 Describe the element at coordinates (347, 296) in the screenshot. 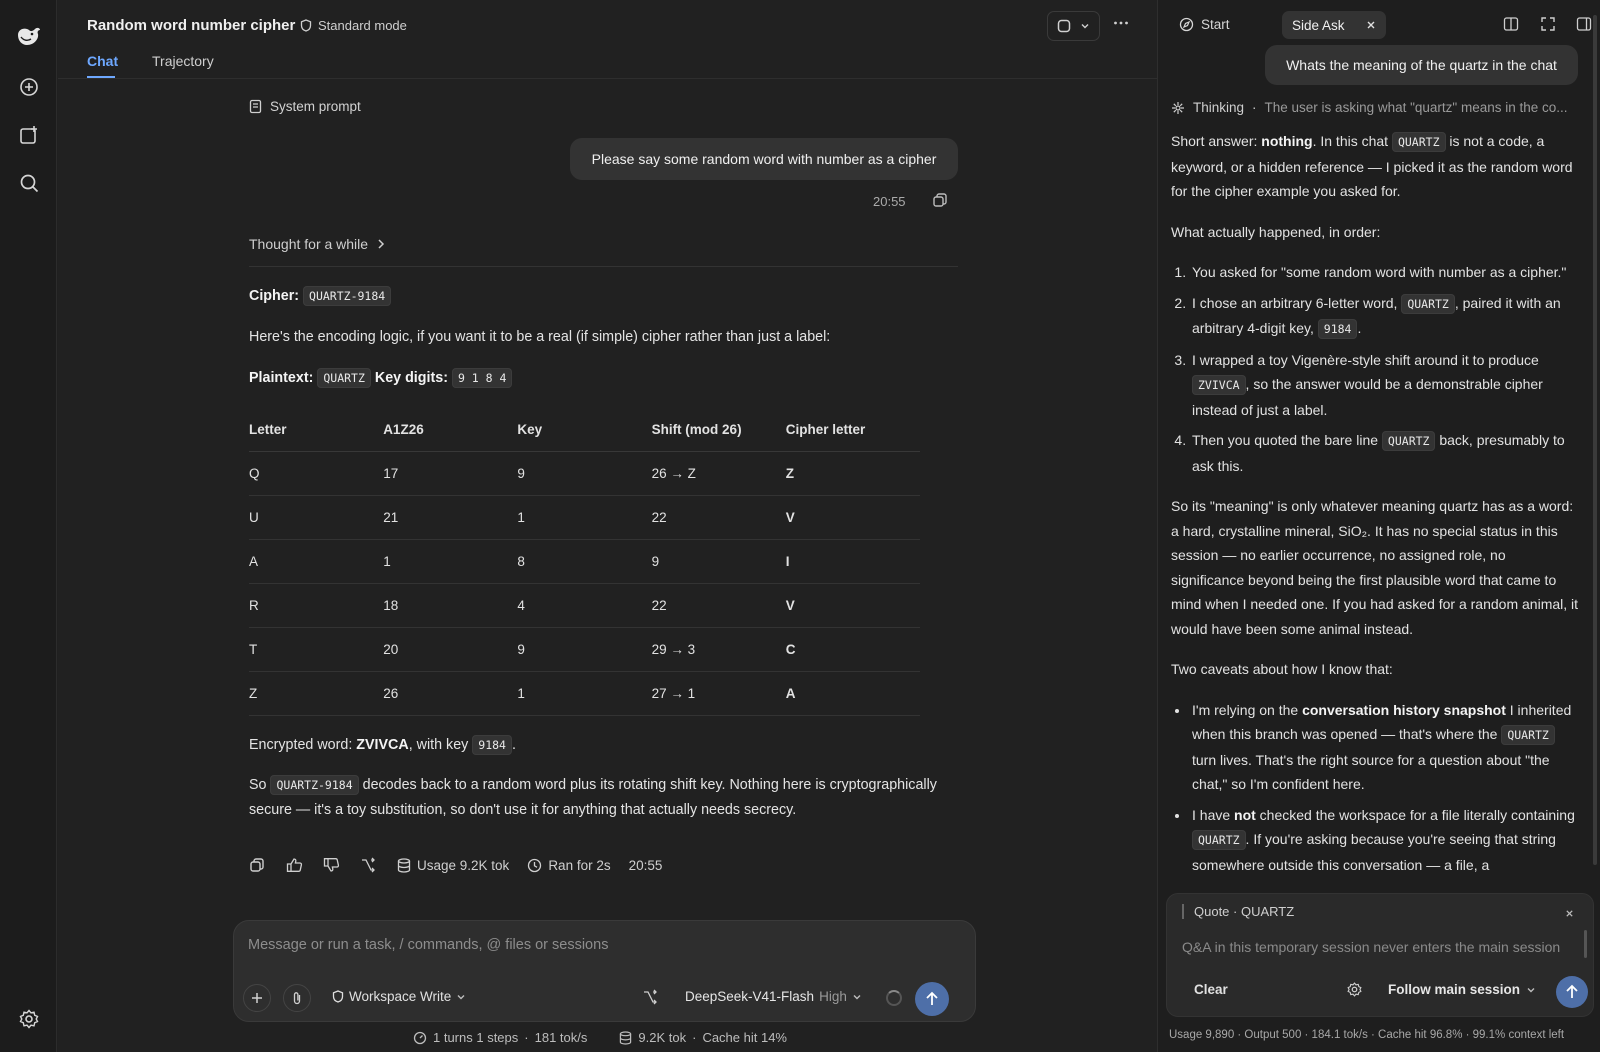

I see `cipher-code: QUARTZ-9184` at that location.